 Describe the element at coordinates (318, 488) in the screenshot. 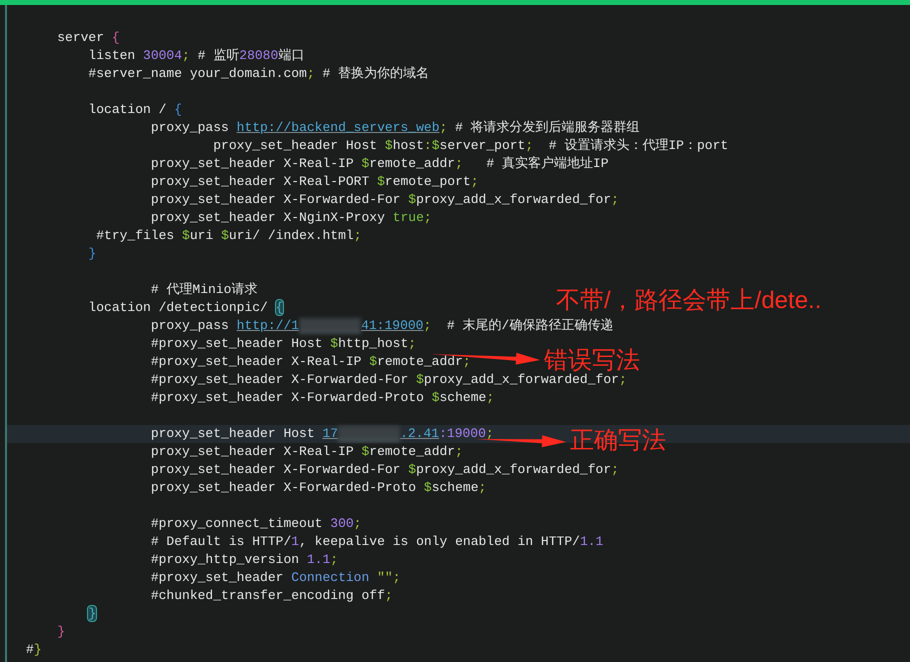

I see `code-line: proxy_set_header X-Forwarded-Proto $scheme;` at that location.